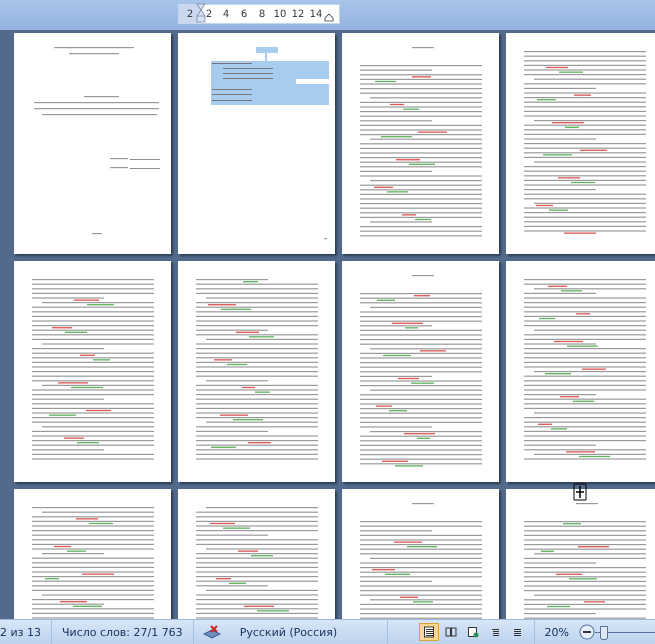  I want to click on zoom-out-icon, so click(587, 632).